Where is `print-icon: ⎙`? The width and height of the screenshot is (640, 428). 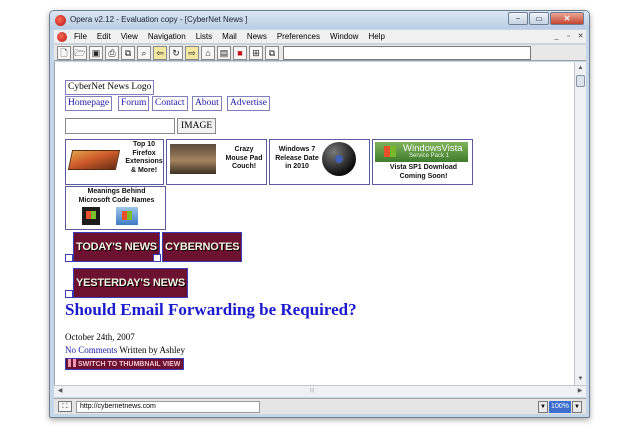
print-icon: ⎙ is located at coordinates (112, 52).